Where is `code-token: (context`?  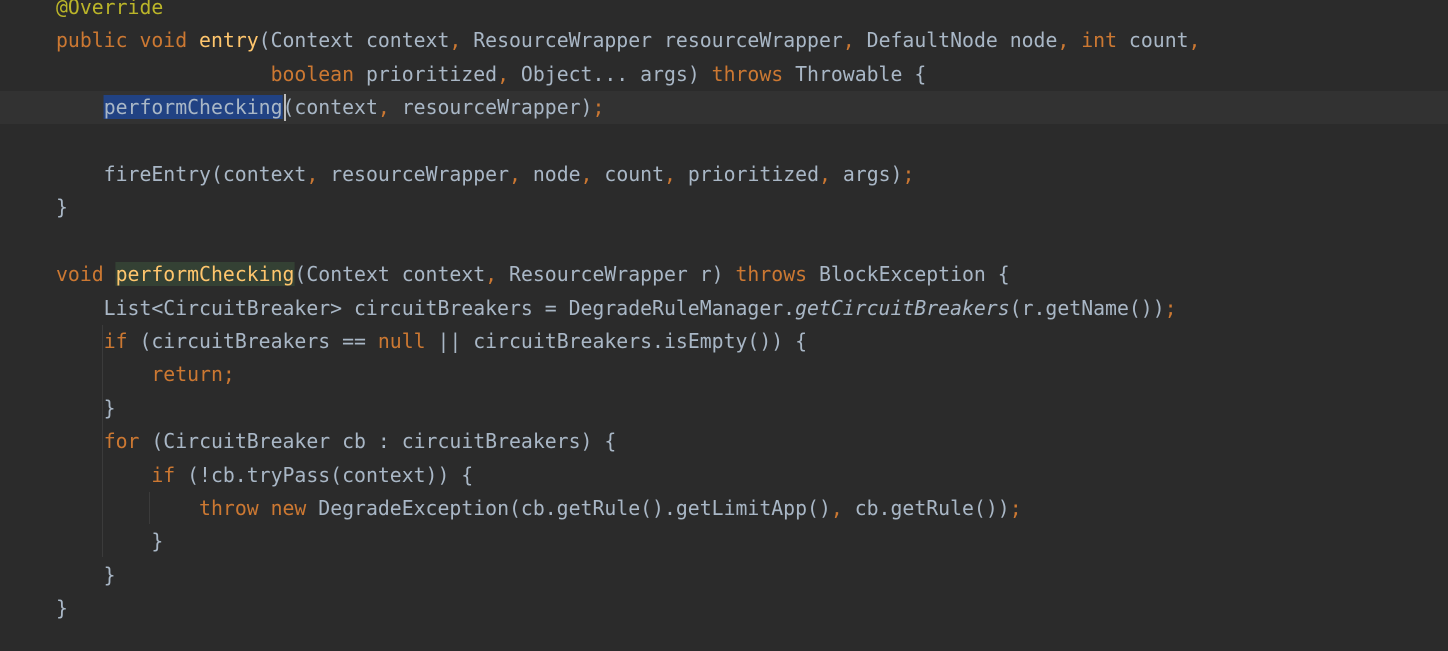
code-token: (context is located at coordinates (330, 107).